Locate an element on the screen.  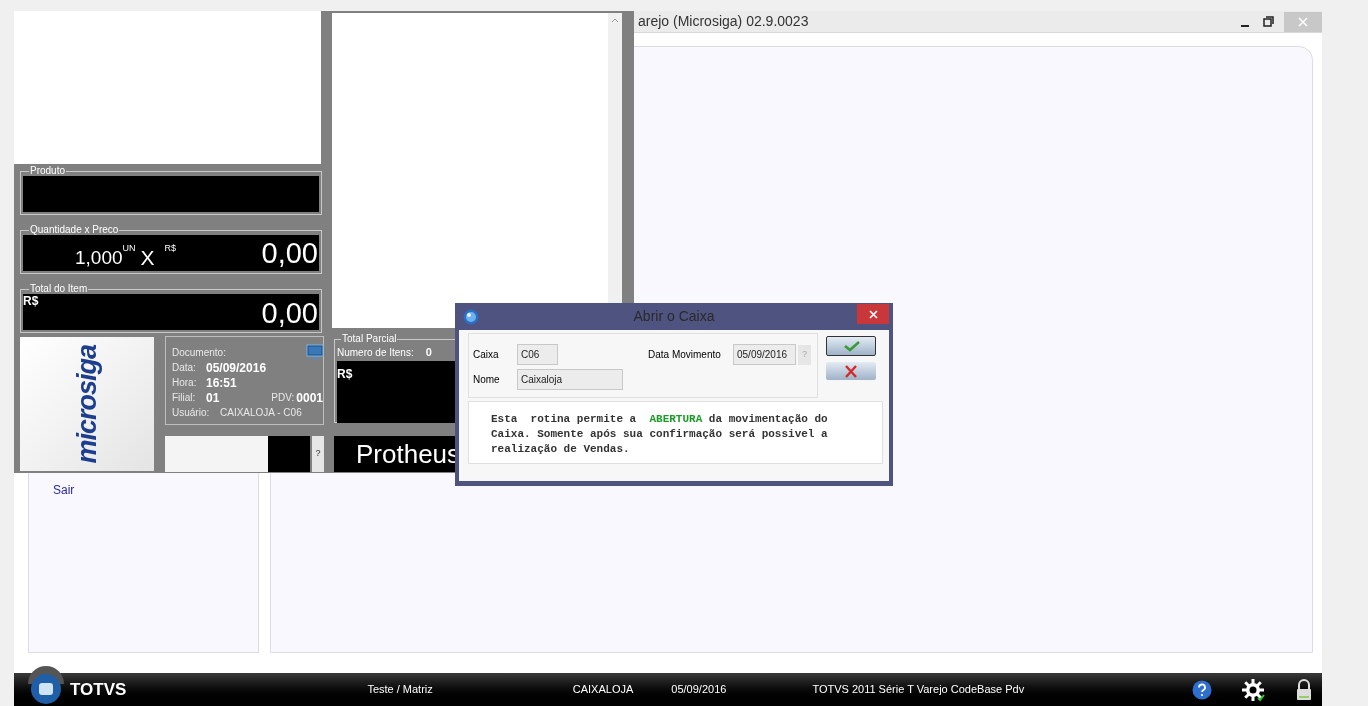
info-label: Documento: is located at coordinates (199, 353).